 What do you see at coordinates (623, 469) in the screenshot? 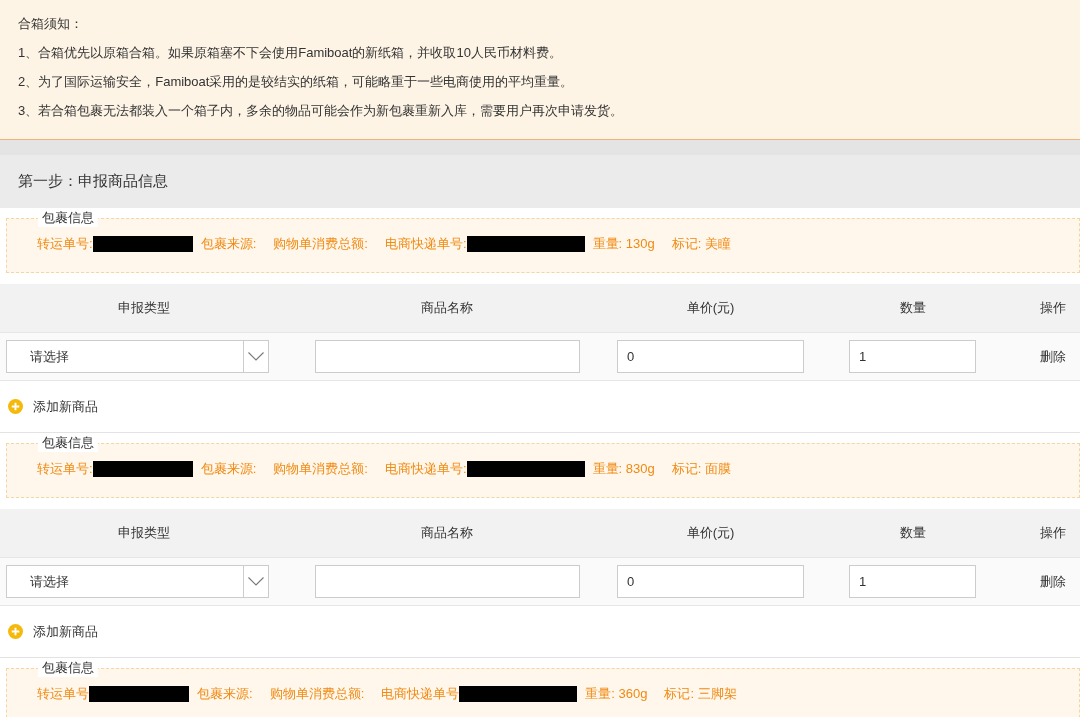
I see `parcel-field: 重量: 830g` at bounding box center [623, 469].